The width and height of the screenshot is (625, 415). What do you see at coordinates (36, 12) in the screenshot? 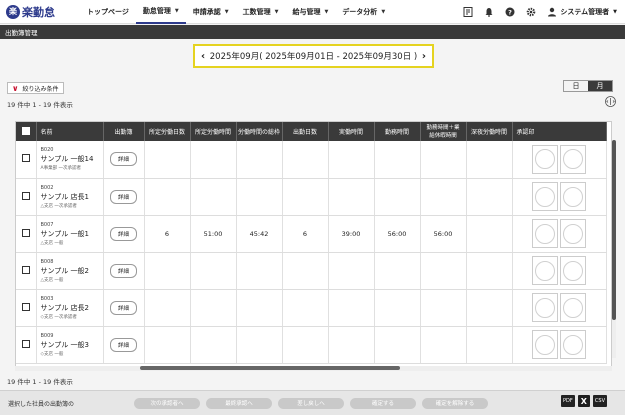
I see `app-logo: 楽 楽勤怠` at bounding box center [36, 12].